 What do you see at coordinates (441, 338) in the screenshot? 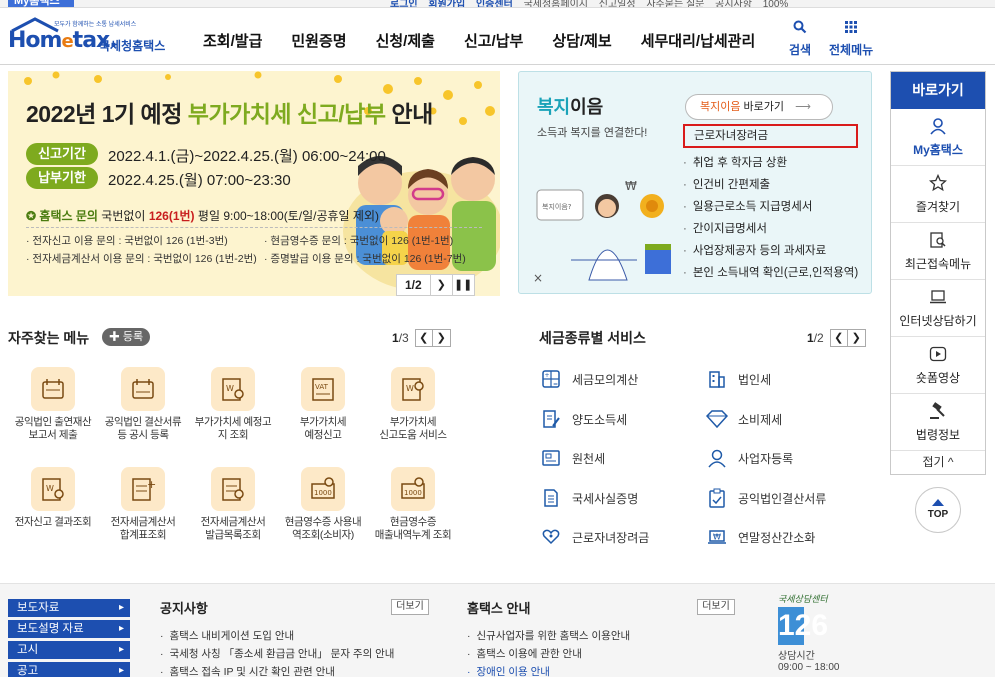
I see `freq-next-button: ❯` at bounding box center [441, 338].